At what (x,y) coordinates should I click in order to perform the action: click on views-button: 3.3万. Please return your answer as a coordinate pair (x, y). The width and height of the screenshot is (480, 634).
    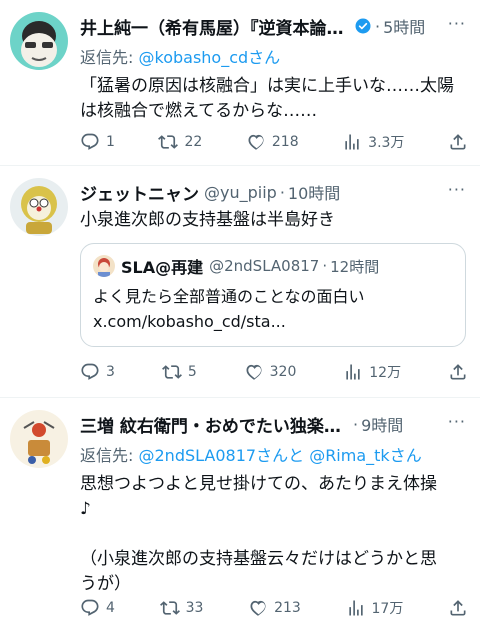
    Looking at the image, I should click on (373, 142).